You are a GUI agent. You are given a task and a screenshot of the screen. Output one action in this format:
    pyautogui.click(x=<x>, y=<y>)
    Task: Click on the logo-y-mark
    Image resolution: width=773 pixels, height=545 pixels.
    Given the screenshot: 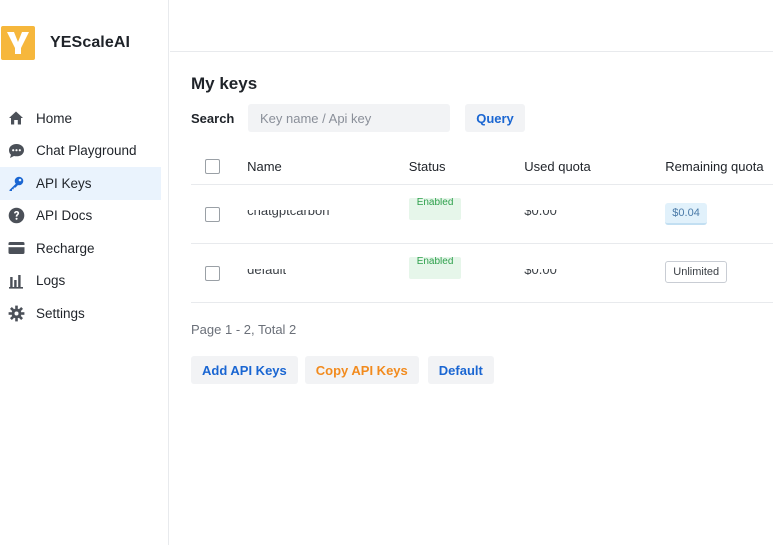 What is the action you would take?
    pyautogui.click(x=18, y=43)
    